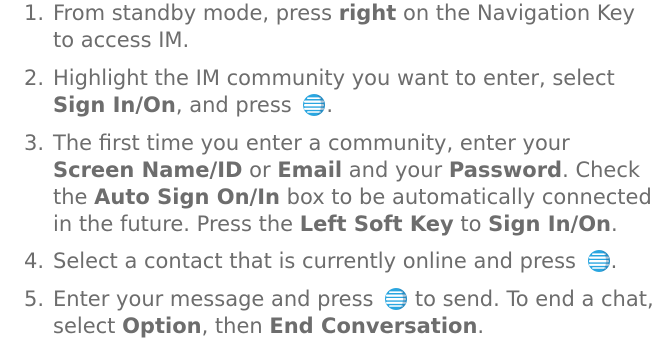 This screenshot has height=340, width=666. Describe the element at coordinates (367, 13) in the screenshot. I see `key-term: right` at that location.